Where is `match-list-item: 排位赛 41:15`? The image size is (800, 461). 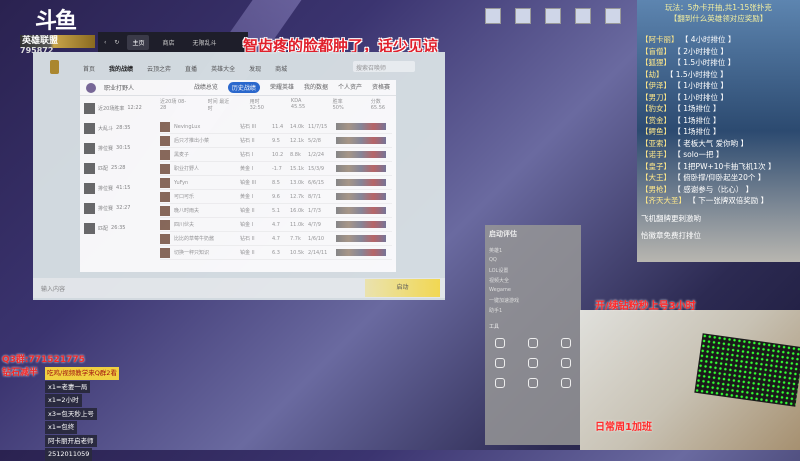
match-list-item: 排位赛 41:15 is located at coordinates (112, 188).